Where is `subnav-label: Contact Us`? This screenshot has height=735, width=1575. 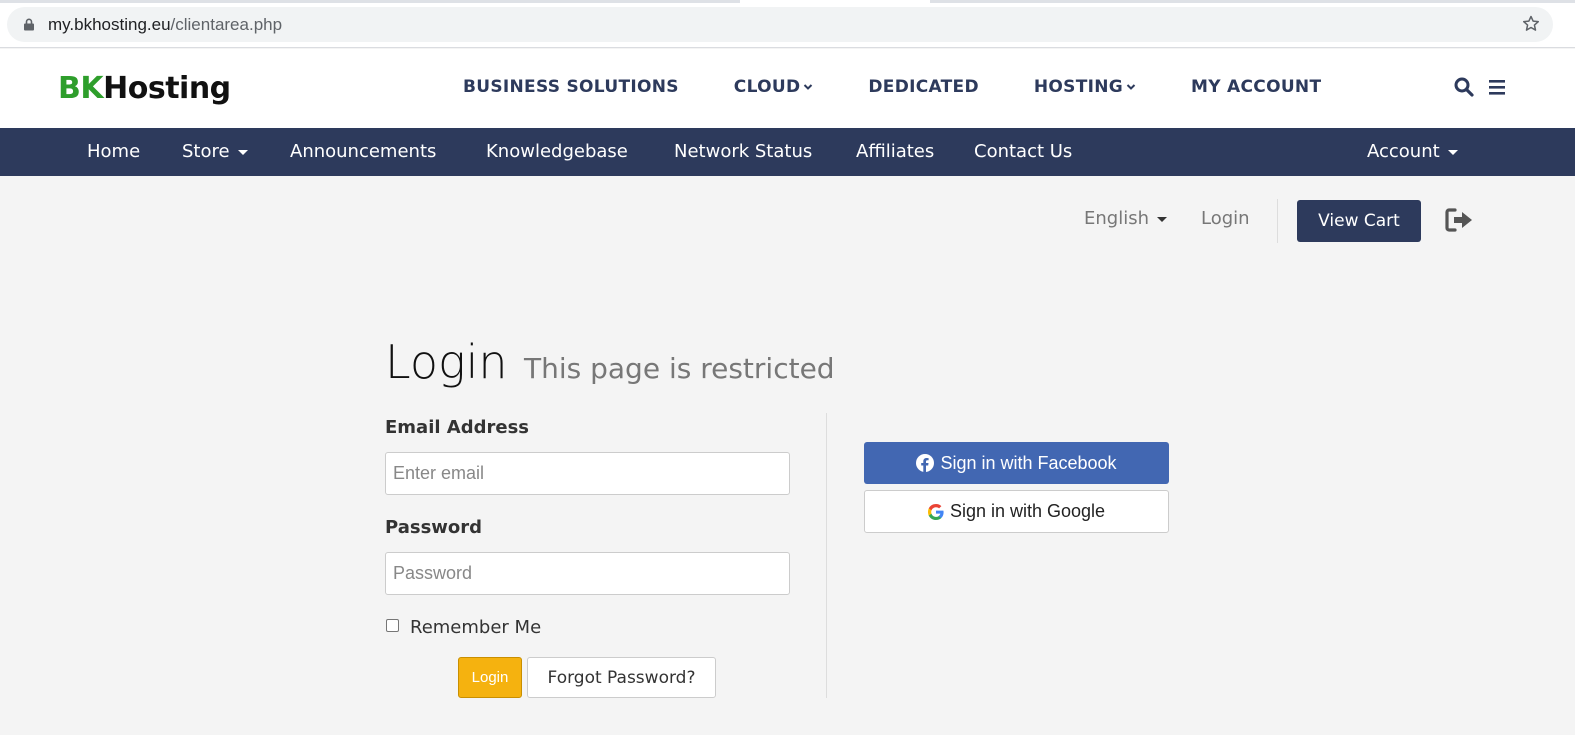
subnav-label: Contact Us is located at coordinates (1023, 151).